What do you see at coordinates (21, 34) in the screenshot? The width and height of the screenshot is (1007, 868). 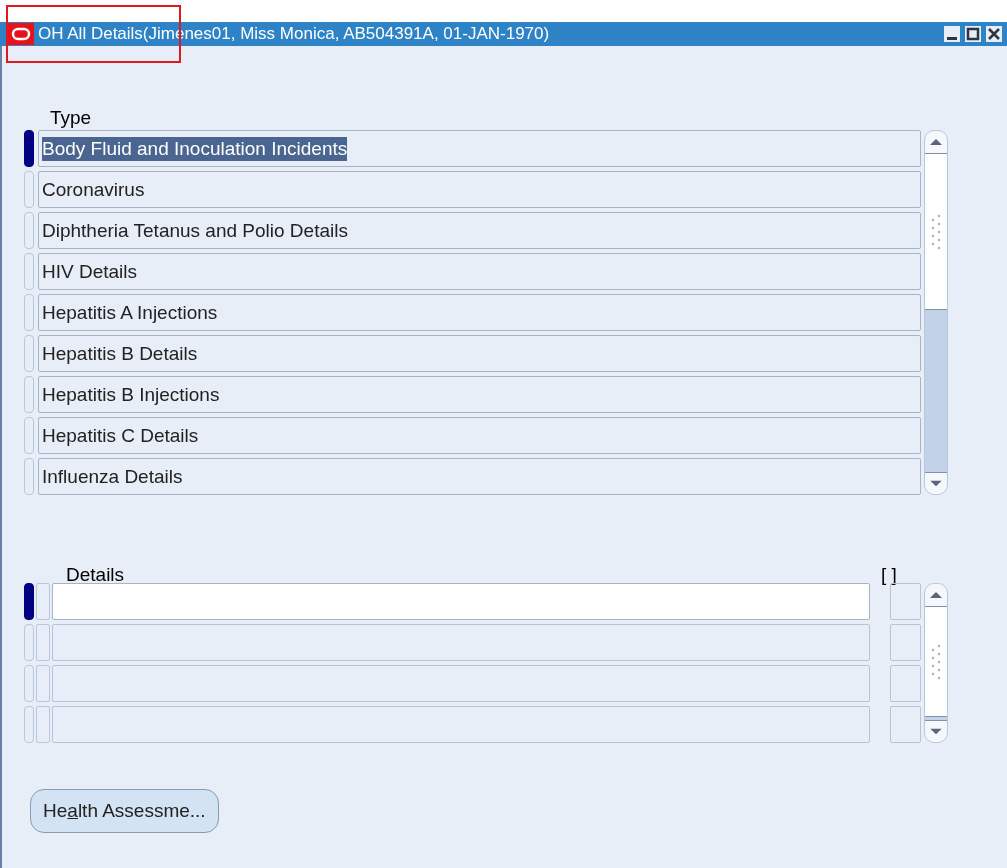 I see `logo-icon` at bounding box center [21, 34].